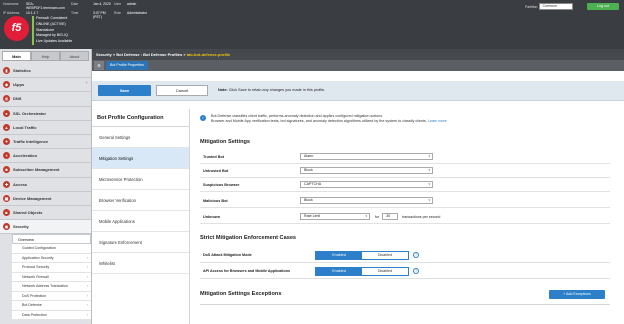 The height and width of the screenshot is (324, 624). Describe the element at coordinates (140, 263) in the screenshot. I see `nav-whitelist: Whitelist` at that location.